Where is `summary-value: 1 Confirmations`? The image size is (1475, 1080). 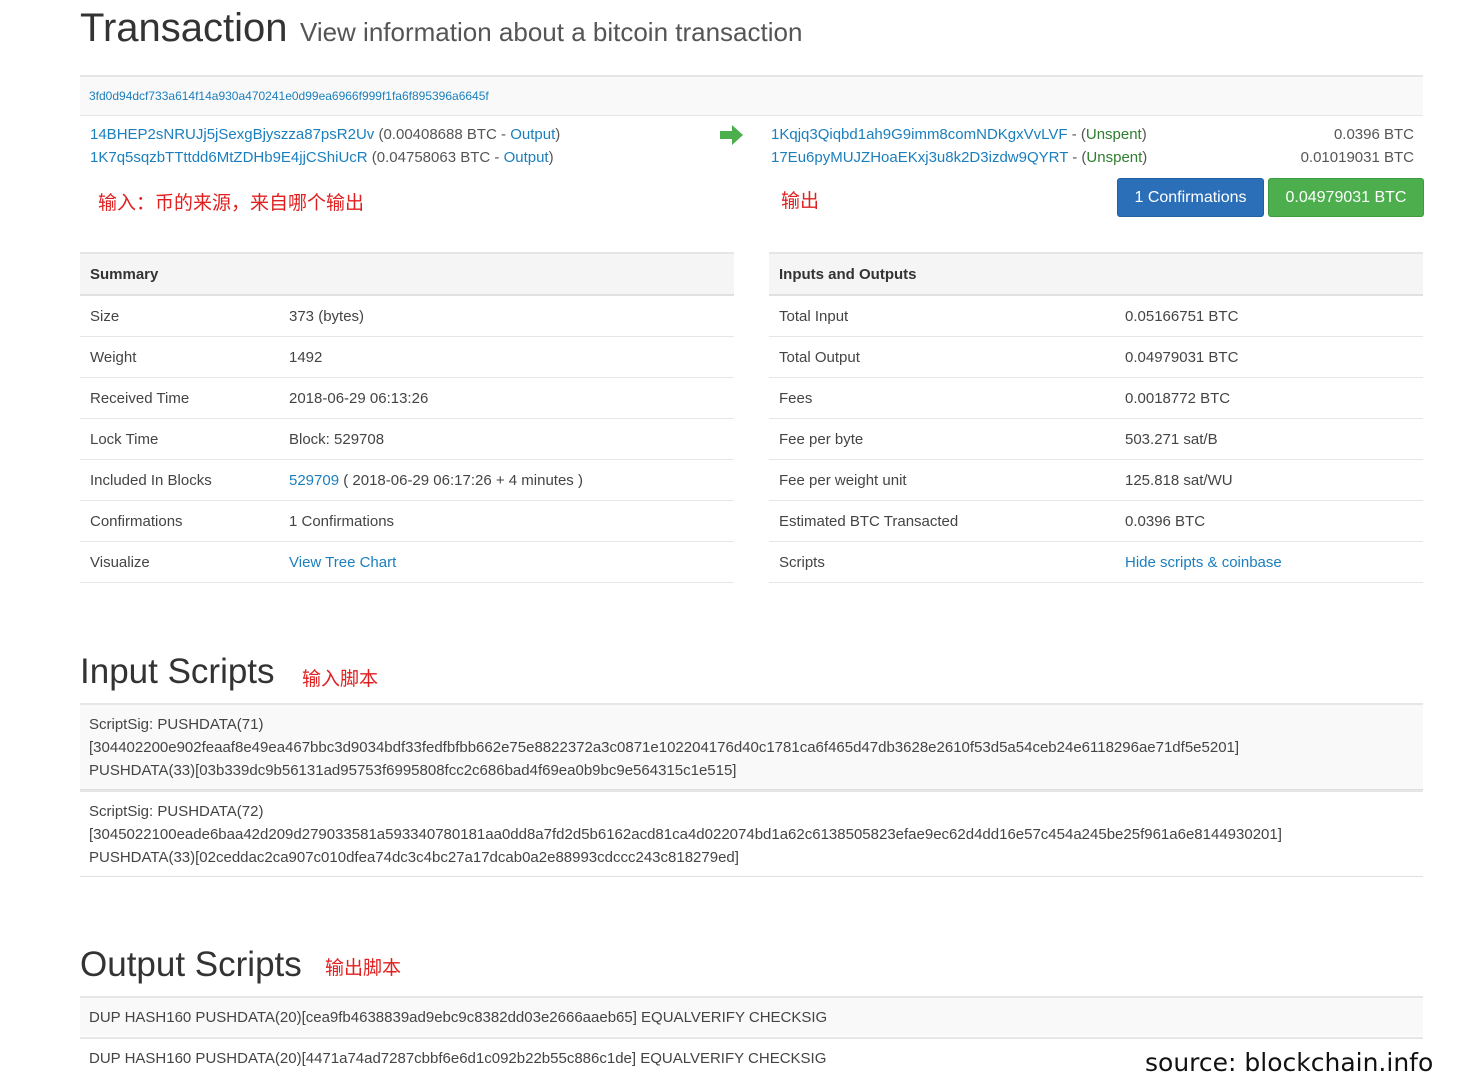 summary-value: 1 Confirmations is located at coordinates (506, 521).